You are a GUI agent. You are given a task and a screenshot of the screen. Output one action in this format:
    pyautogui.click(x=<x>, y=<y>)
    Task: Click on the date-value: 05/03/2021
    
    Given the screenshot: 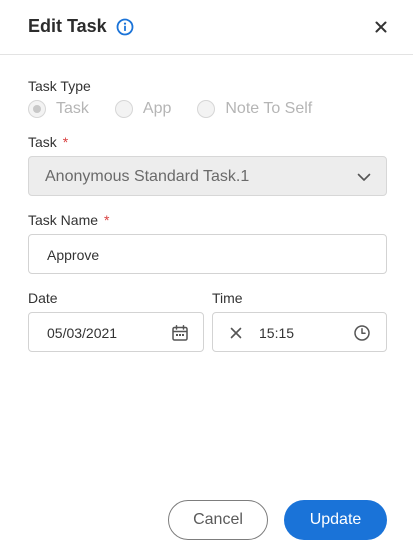 What is the action you would take?
    pyautogui.click(x=82, y=333)
    